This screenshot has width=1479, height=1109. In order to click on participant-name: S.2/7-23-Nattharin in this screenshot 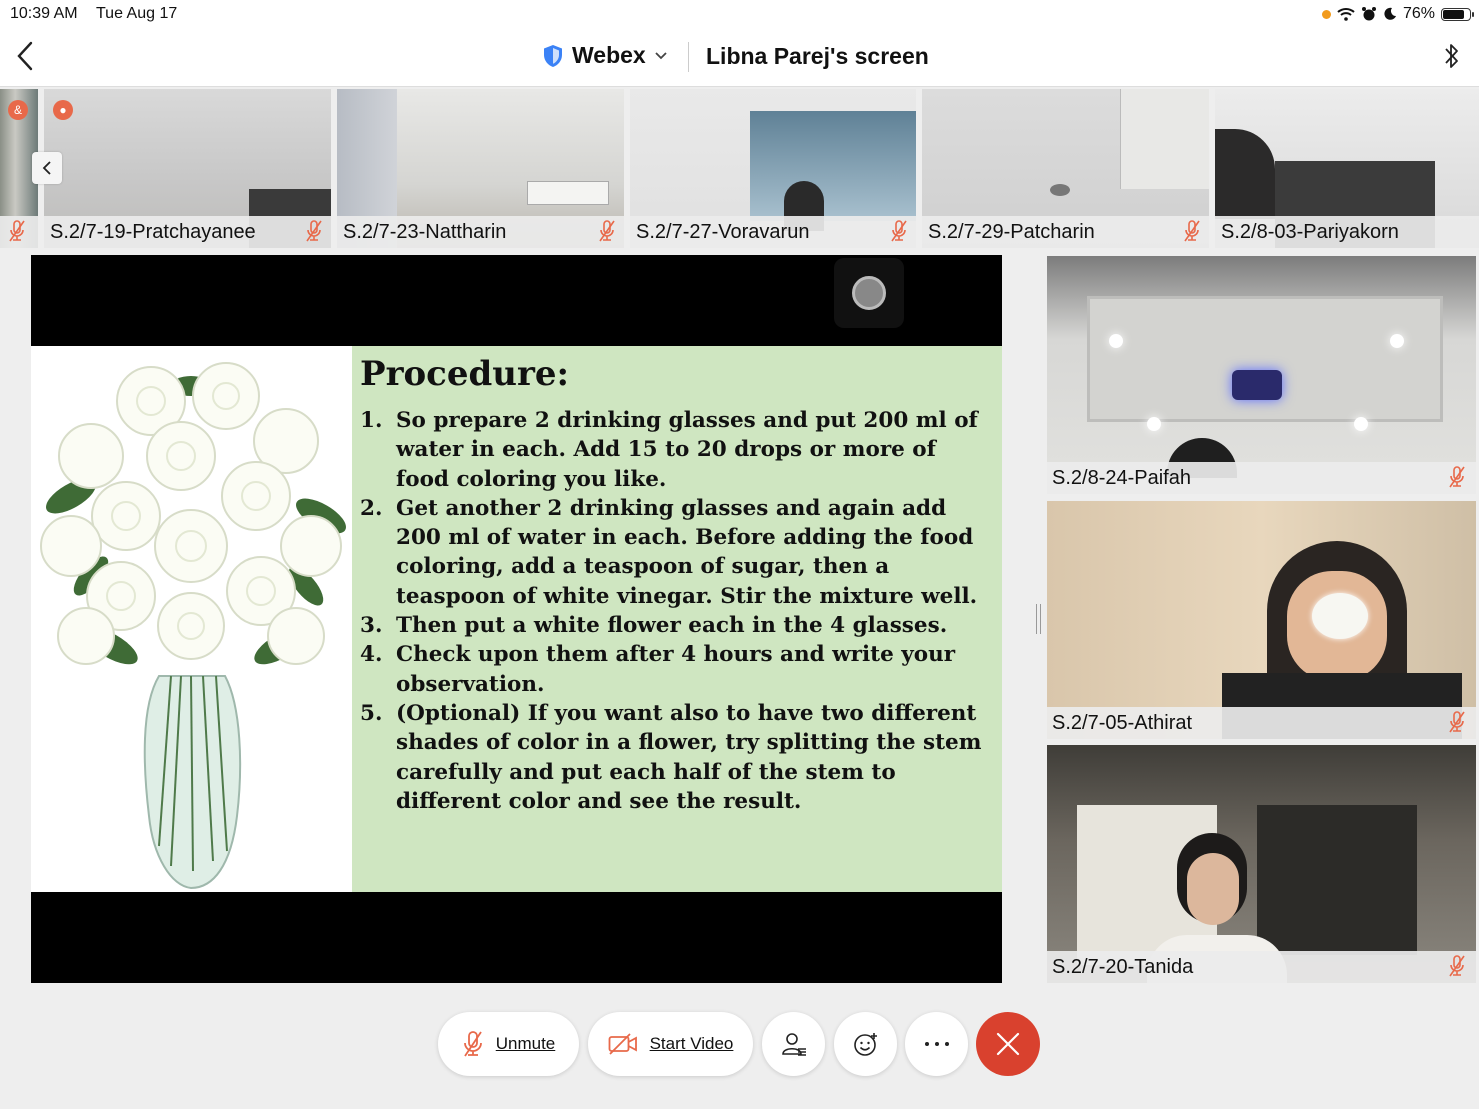, I will do `click(425, 232)`.